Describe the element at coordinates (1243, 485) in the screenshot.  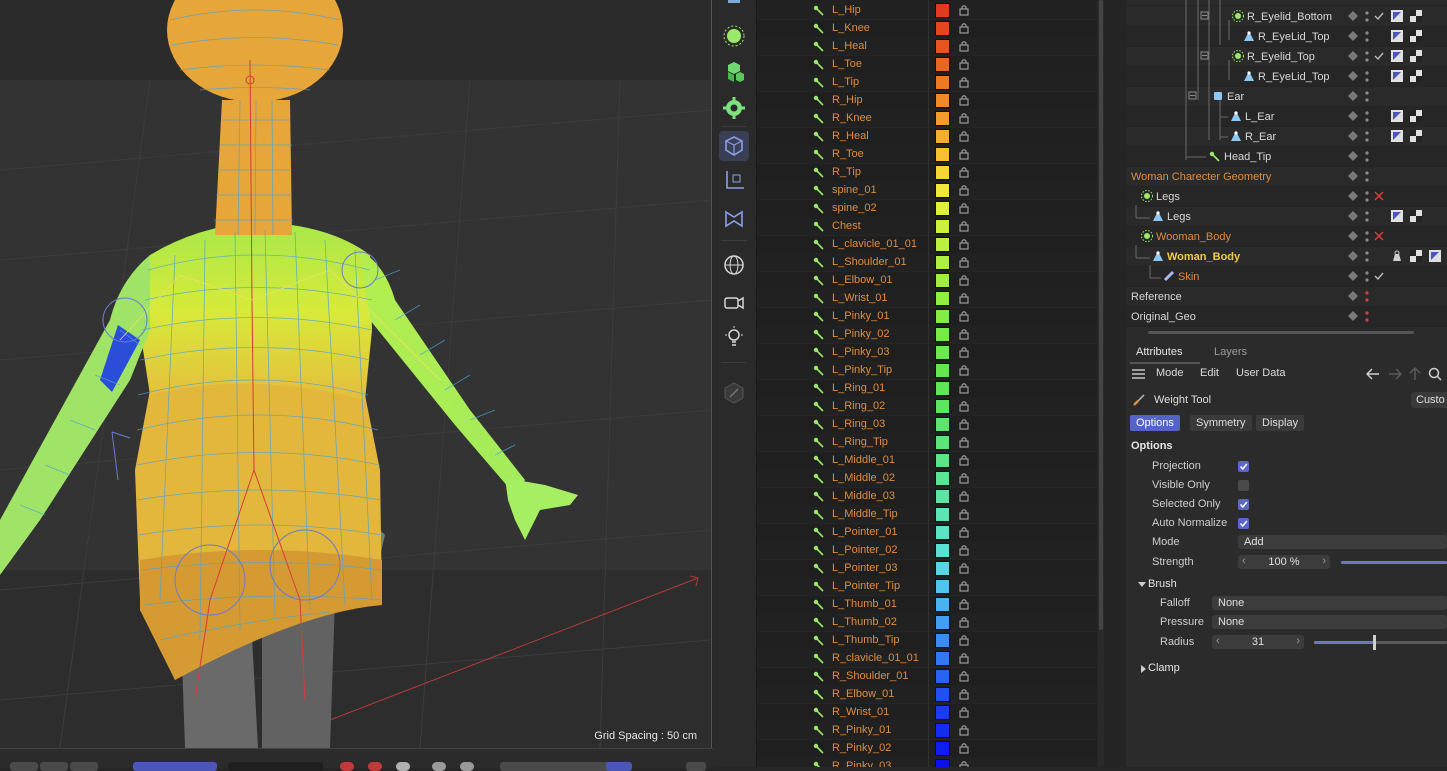
I see `visible-only-checkbox` at that location.